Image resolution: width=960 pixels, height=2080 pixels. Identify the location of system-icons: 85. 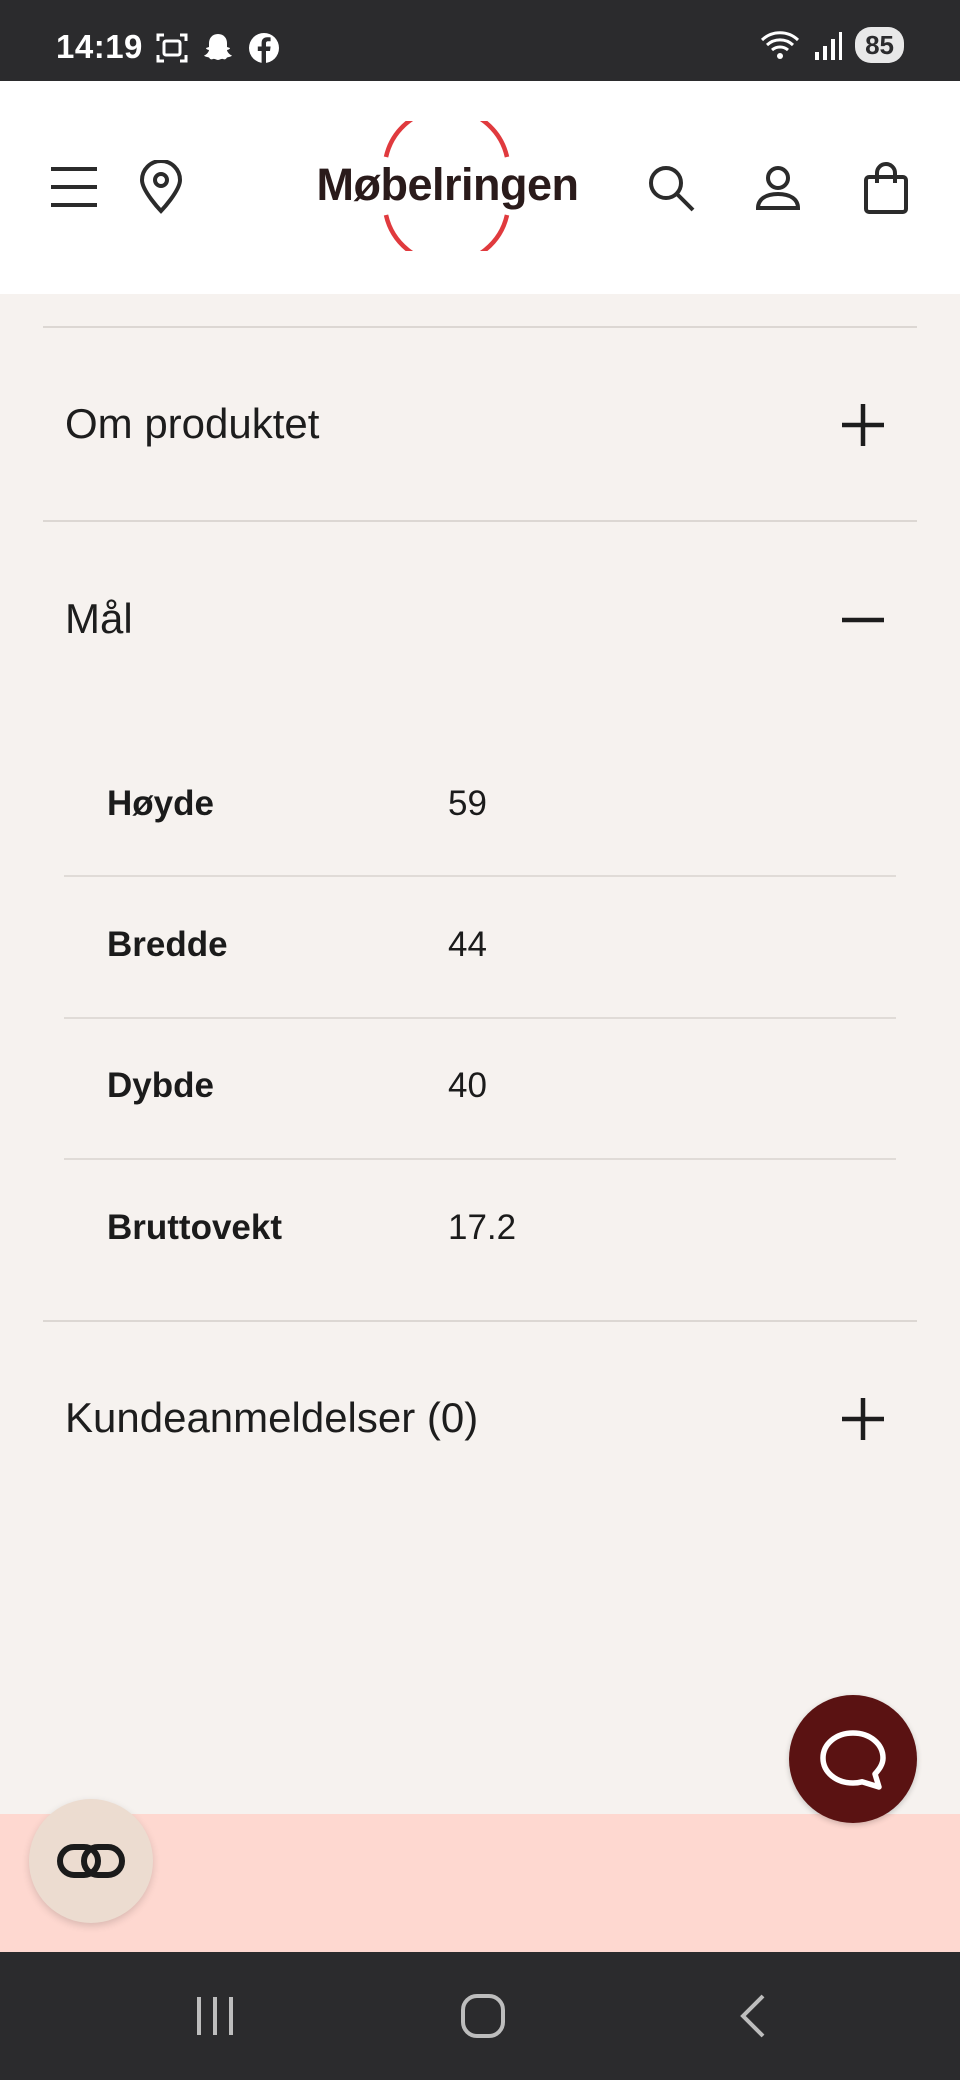
(831, 45).